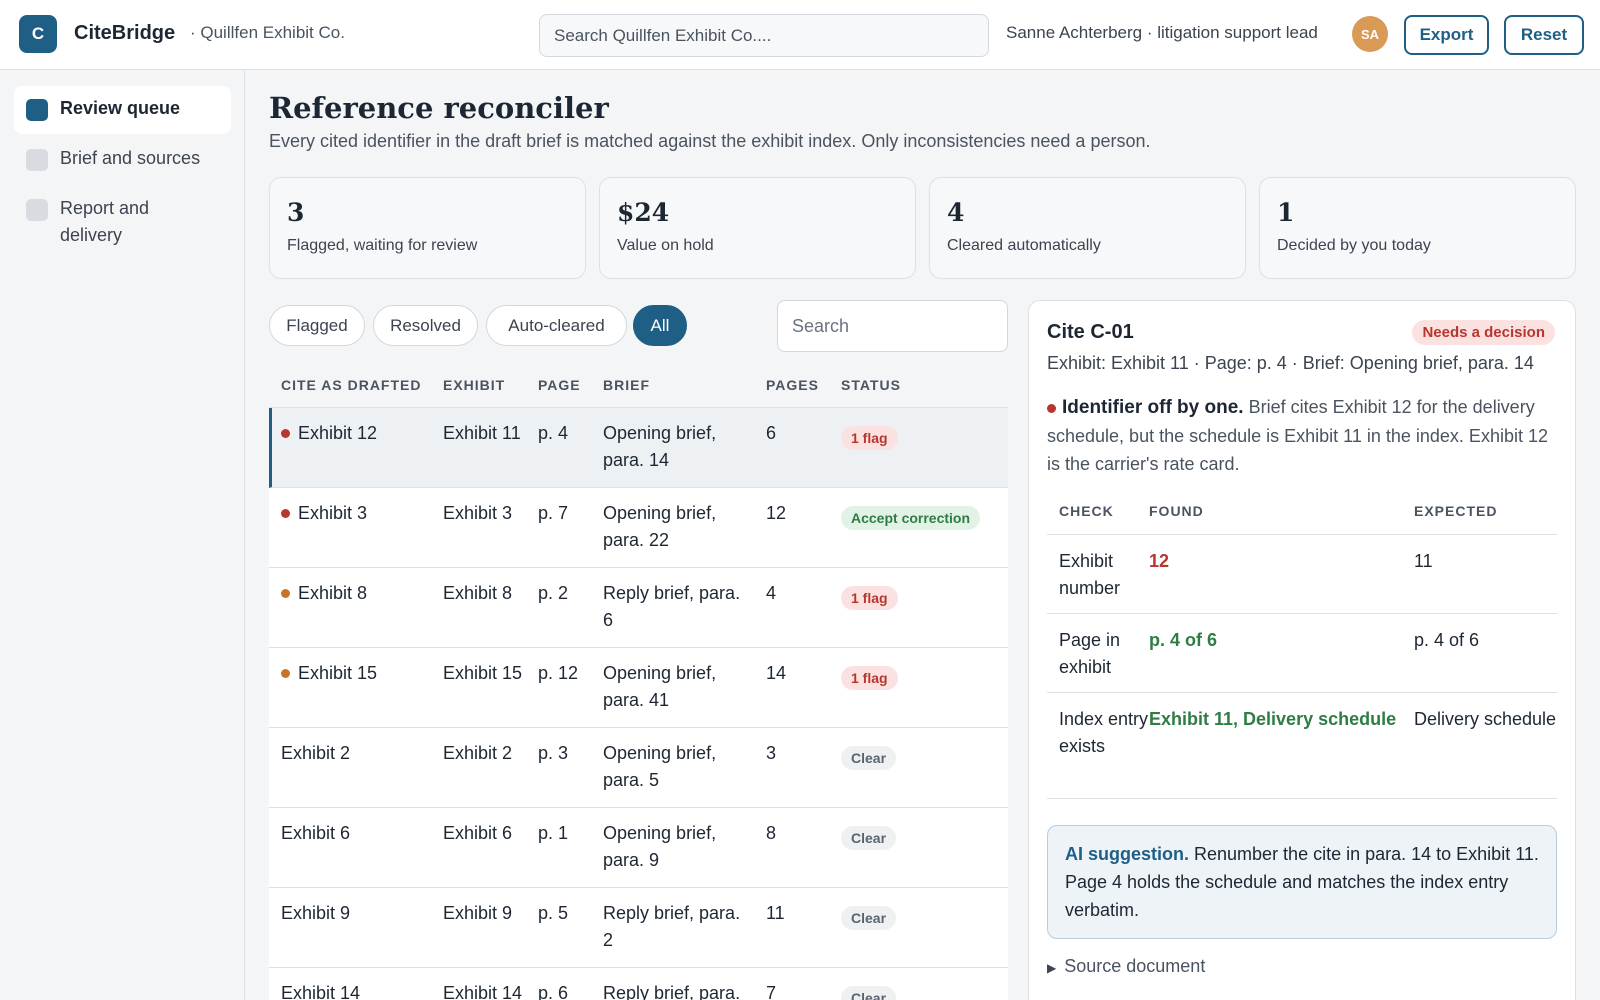  Describe the element at coordinates (1159, 561) in the screenshot. I see `check-found: 12` at that location.